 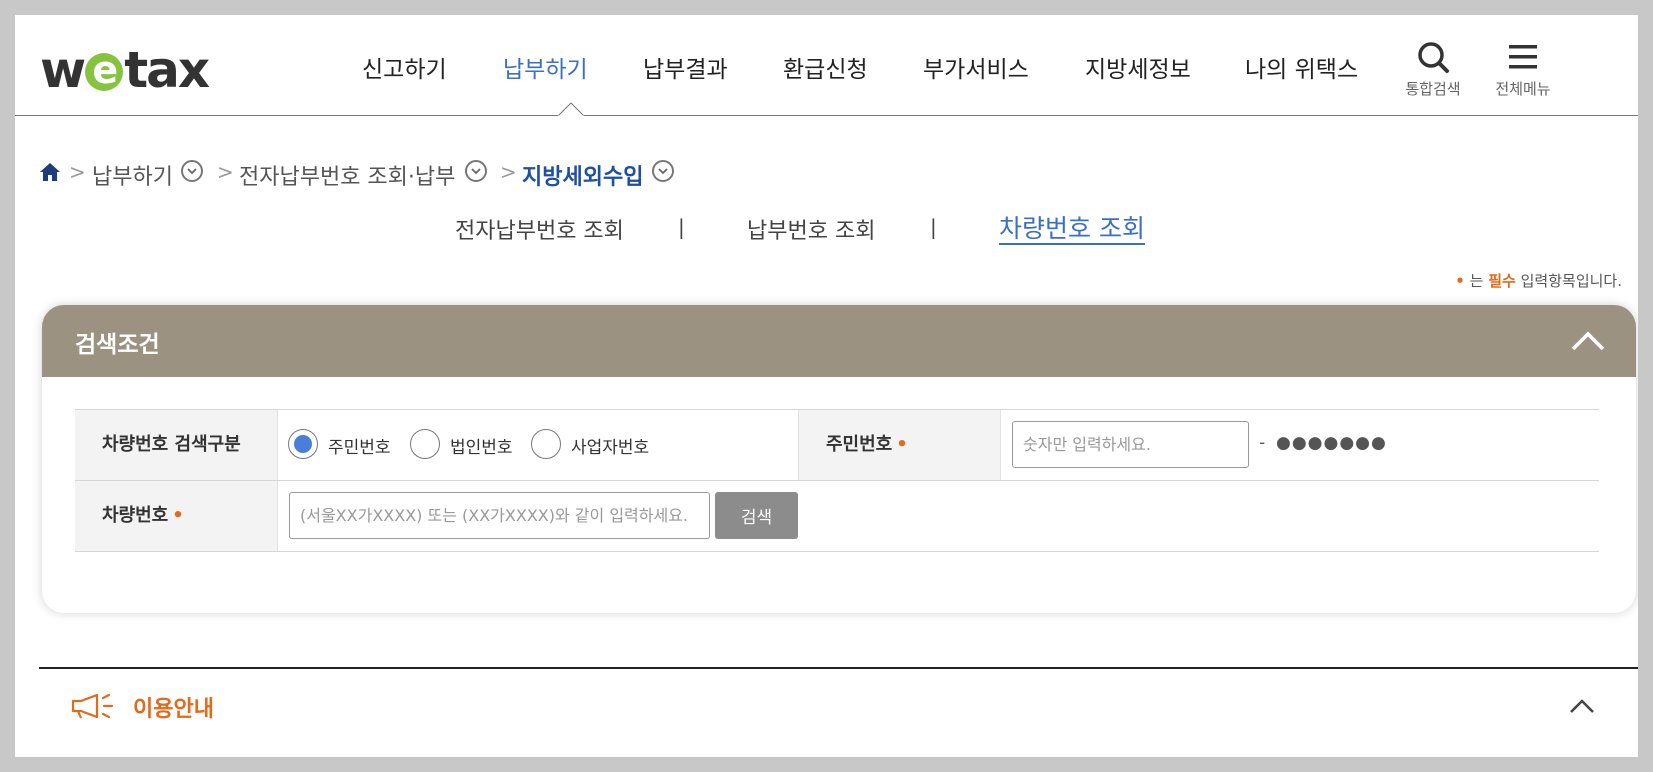 What do you see at coordinates (303, 444) in the screenshot?
I see `radio-resident-number` at bounding box center [303, 444].